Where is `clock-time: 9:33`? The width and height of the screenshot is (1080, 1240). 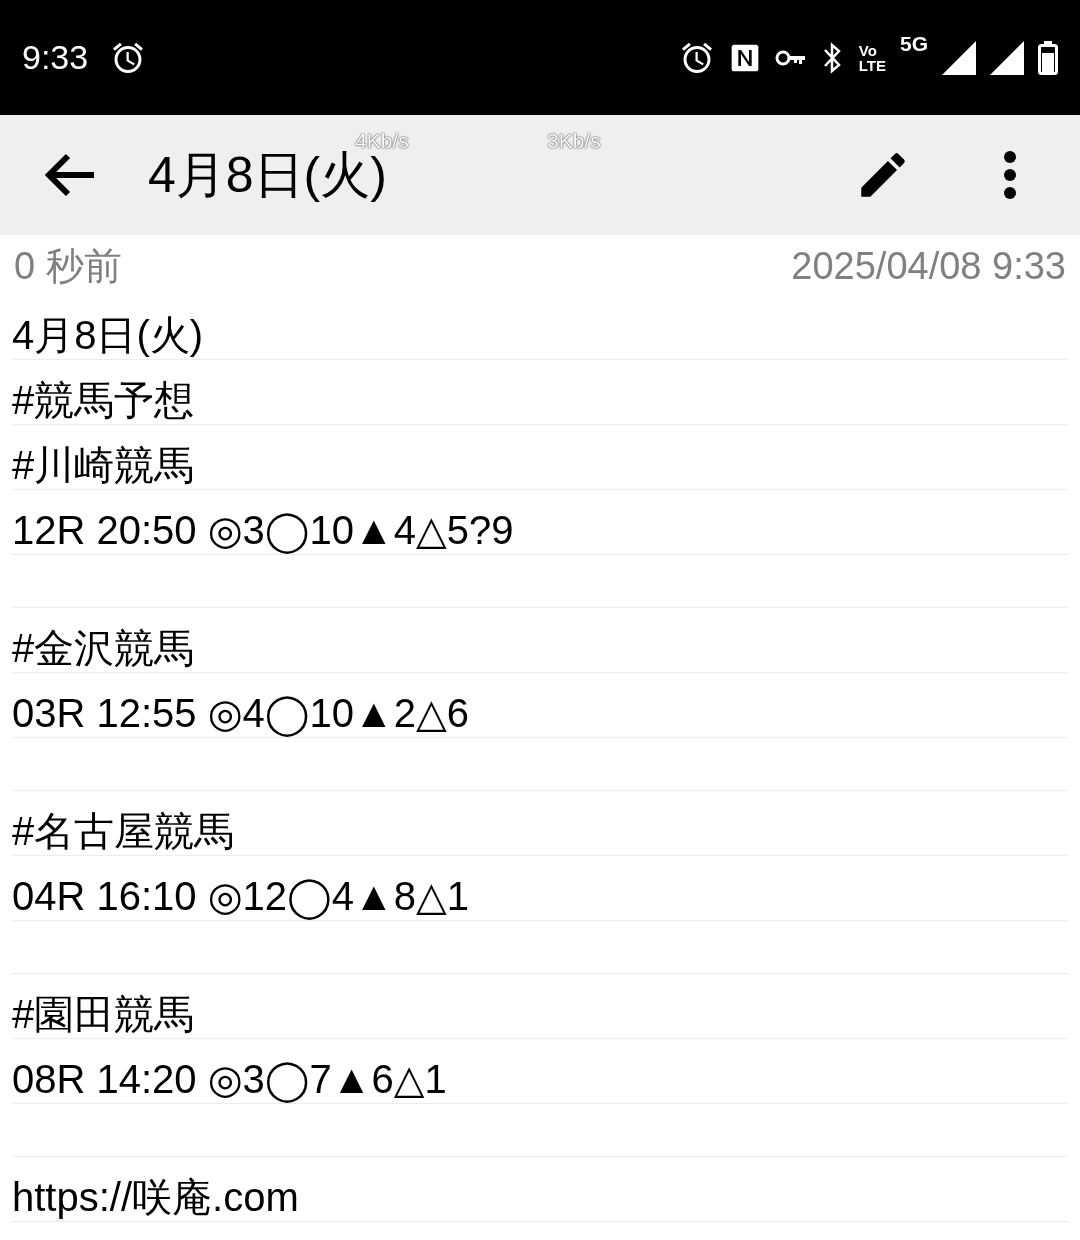 clock-time: 9:33 is located at coordinates (55, 57).